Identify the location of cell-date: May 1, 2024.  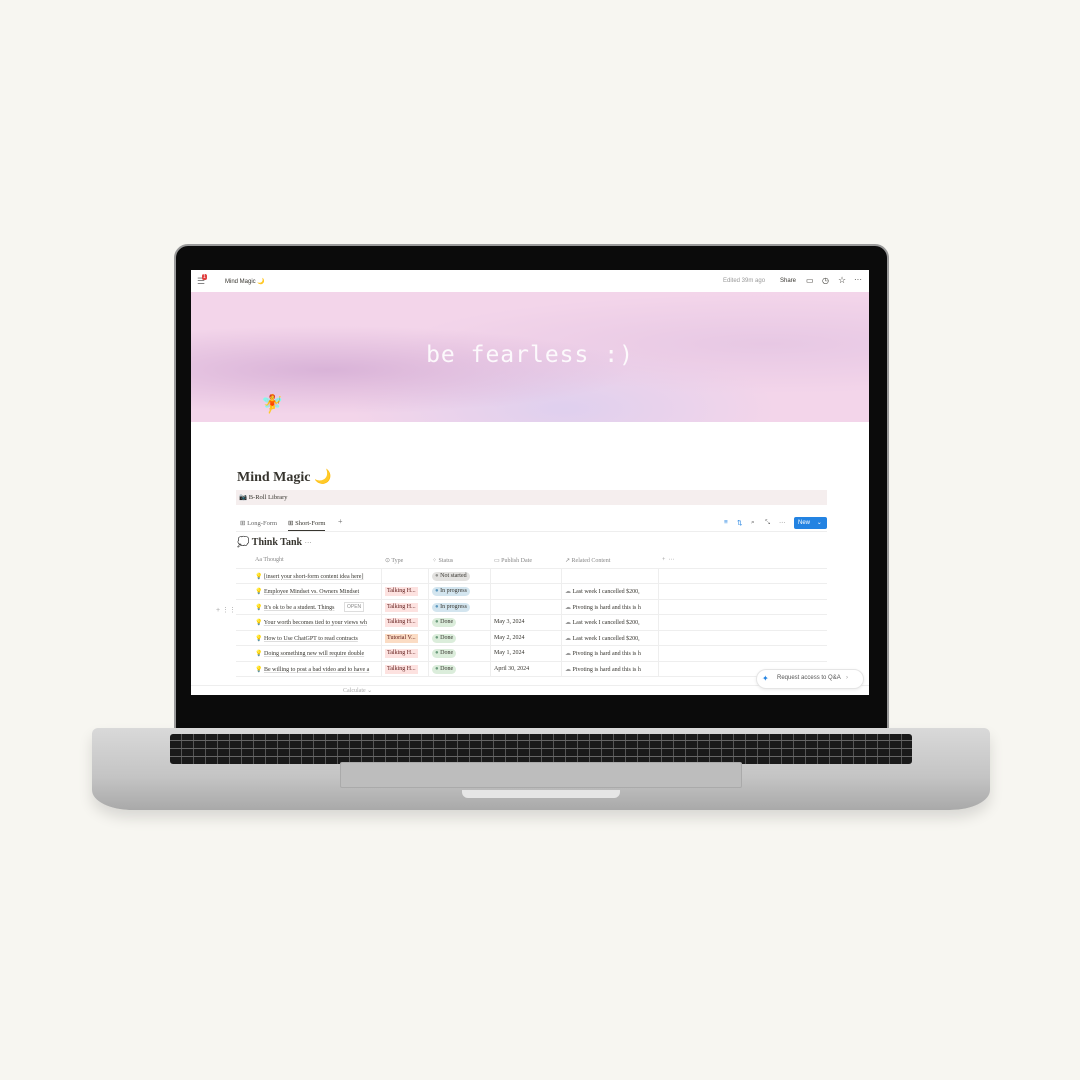
(526, 653).